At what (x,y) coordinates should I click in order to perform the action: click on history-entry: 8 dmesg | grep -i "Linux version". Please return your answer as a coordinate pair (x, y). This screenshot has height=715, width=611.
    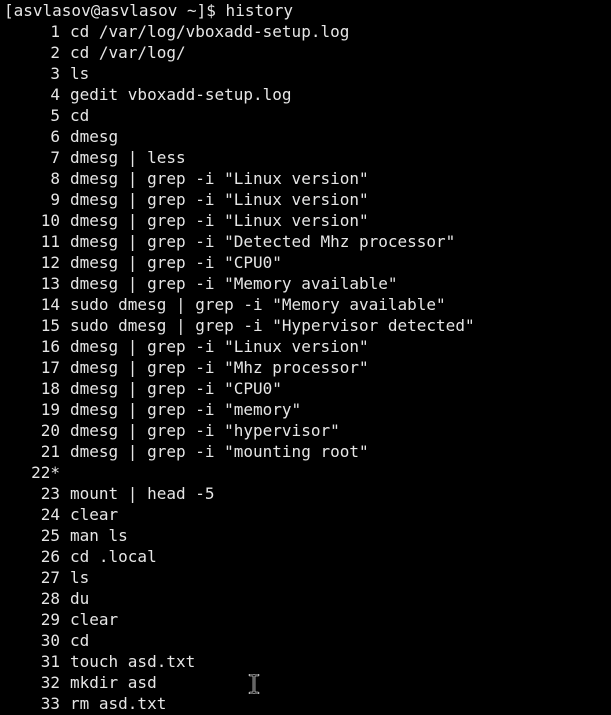
    Looking at the image, I should click on (307, 178).